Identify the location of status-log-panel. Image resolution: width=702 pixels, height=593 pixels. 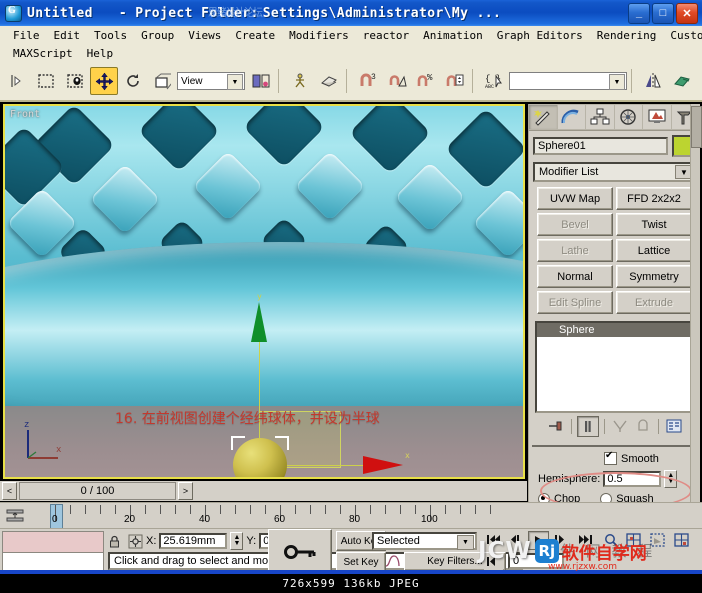
(53, 552).